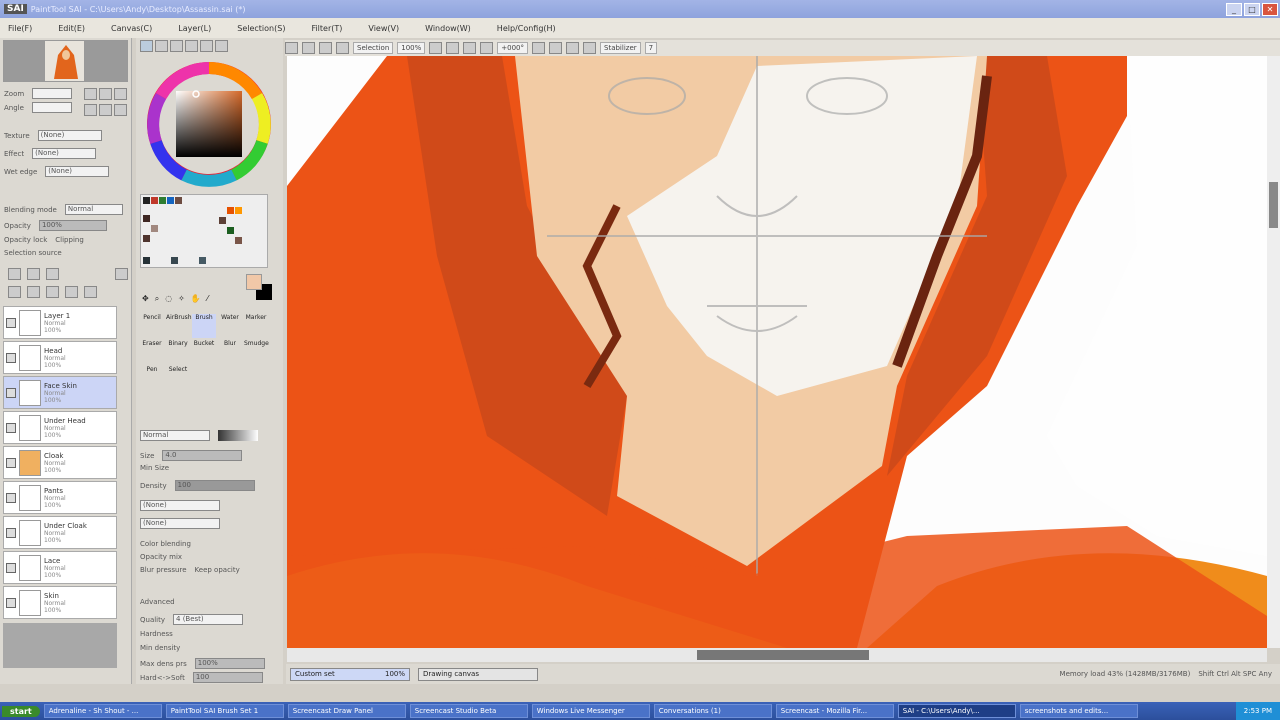 Image resolution: width=1280 pixels, height=720 pixels. Describe the element at coordinates (209, 124) in the screenshot. I see `color-wheel` at that location.